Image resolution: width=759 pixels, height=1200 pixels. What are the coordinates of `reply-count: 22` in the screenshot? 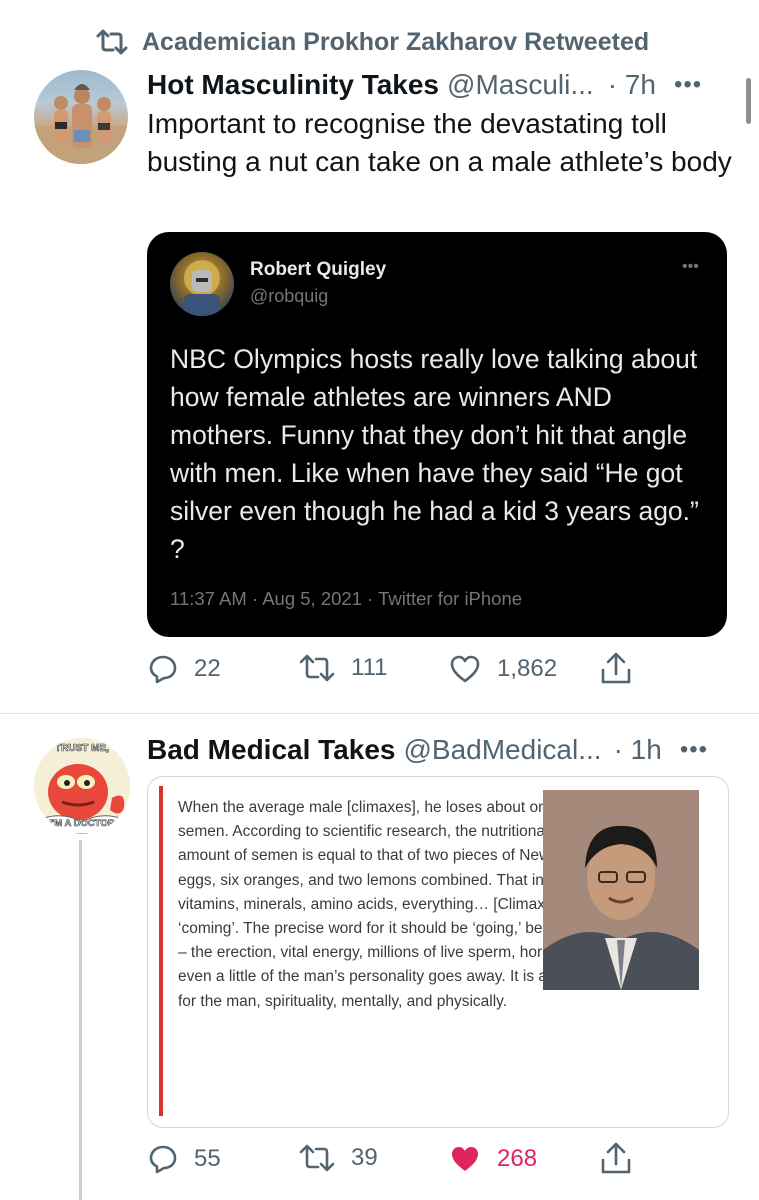 It's located at (207, 668).